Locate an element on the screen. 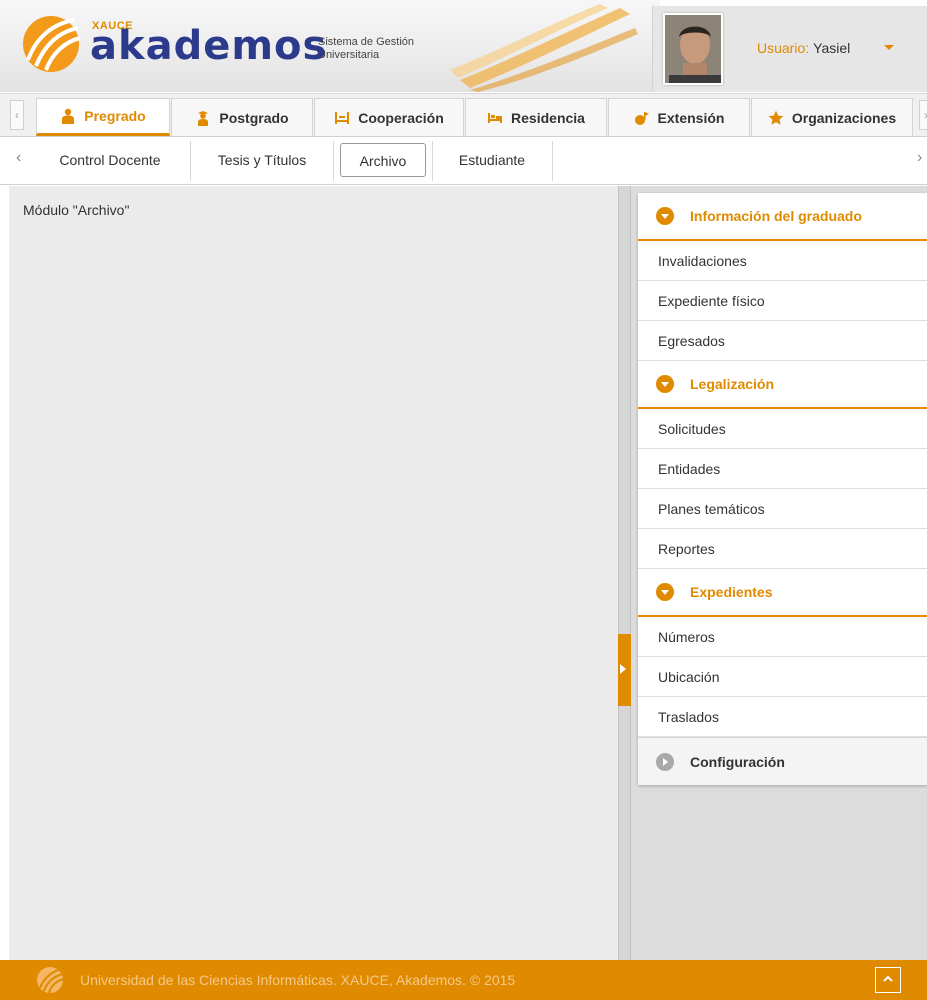 The image size is (927, 1000). module-scroll-left-button: ‹ is located at coordinates (17, 115).